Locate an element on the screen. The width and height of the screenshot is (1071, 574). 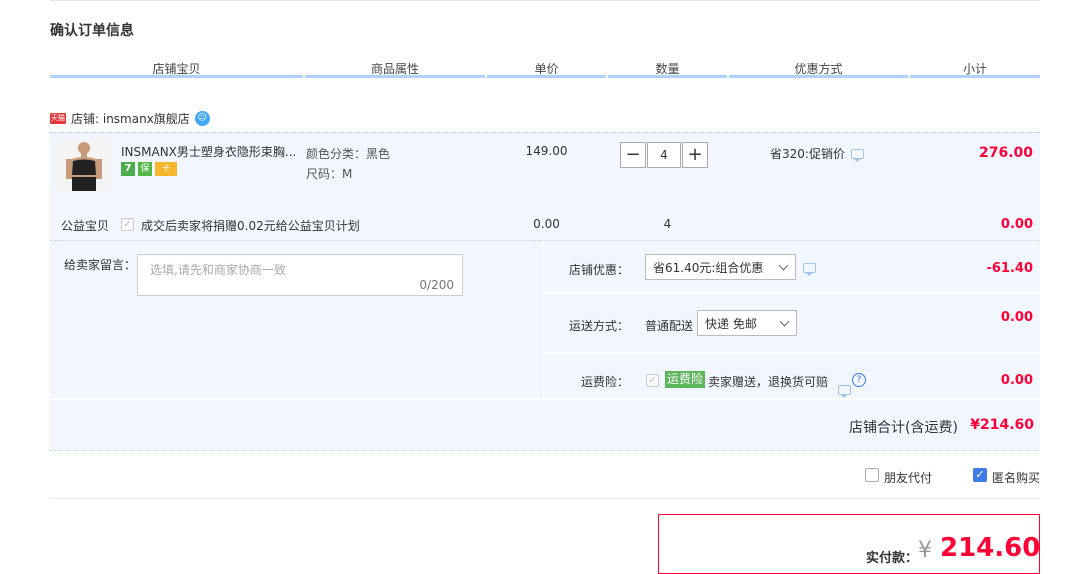
insurance-amount: 0.00 is located at coordinates (1016, 380).